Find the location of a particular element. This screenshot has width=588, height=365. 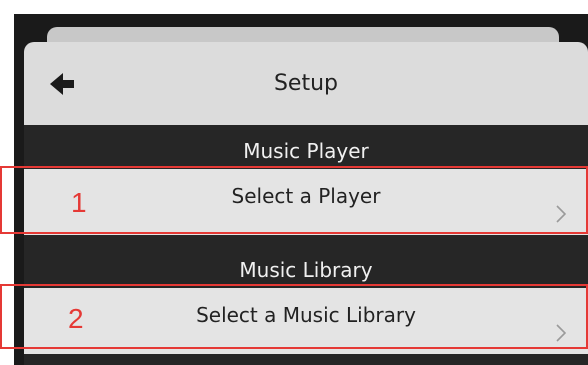

arrow-left-icon is located at coordinates (63, 84).